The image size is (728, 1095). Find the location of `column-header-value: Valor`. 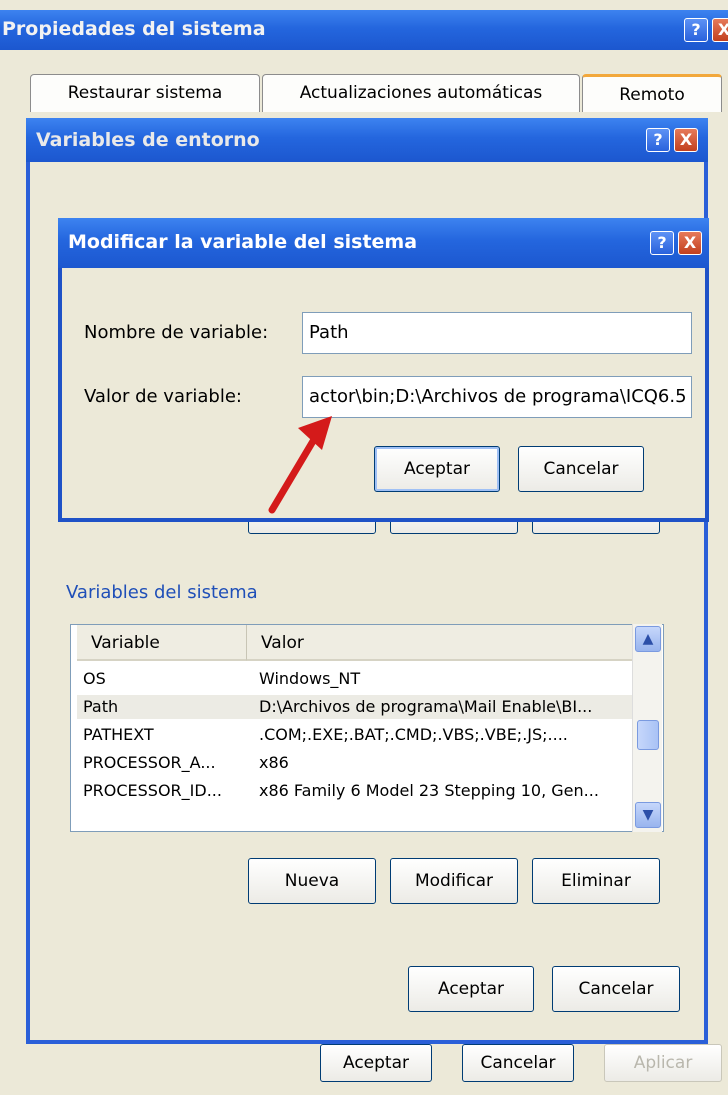

column-header-value: Valor is located at coordinates (440, 643).